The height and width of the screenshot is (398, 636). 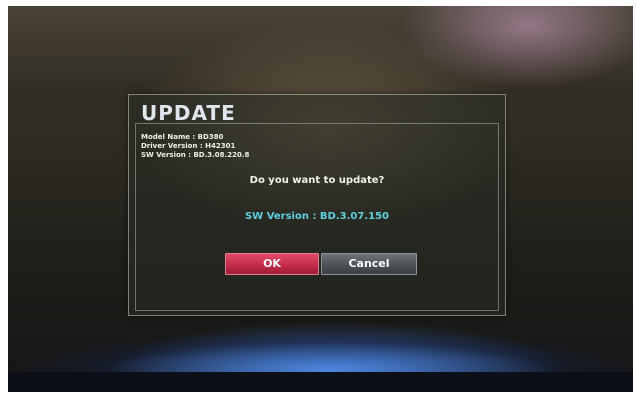 I want to click on new-sw-version-text: SW Version : BD.3.07.150, so click(x=317, y=216).